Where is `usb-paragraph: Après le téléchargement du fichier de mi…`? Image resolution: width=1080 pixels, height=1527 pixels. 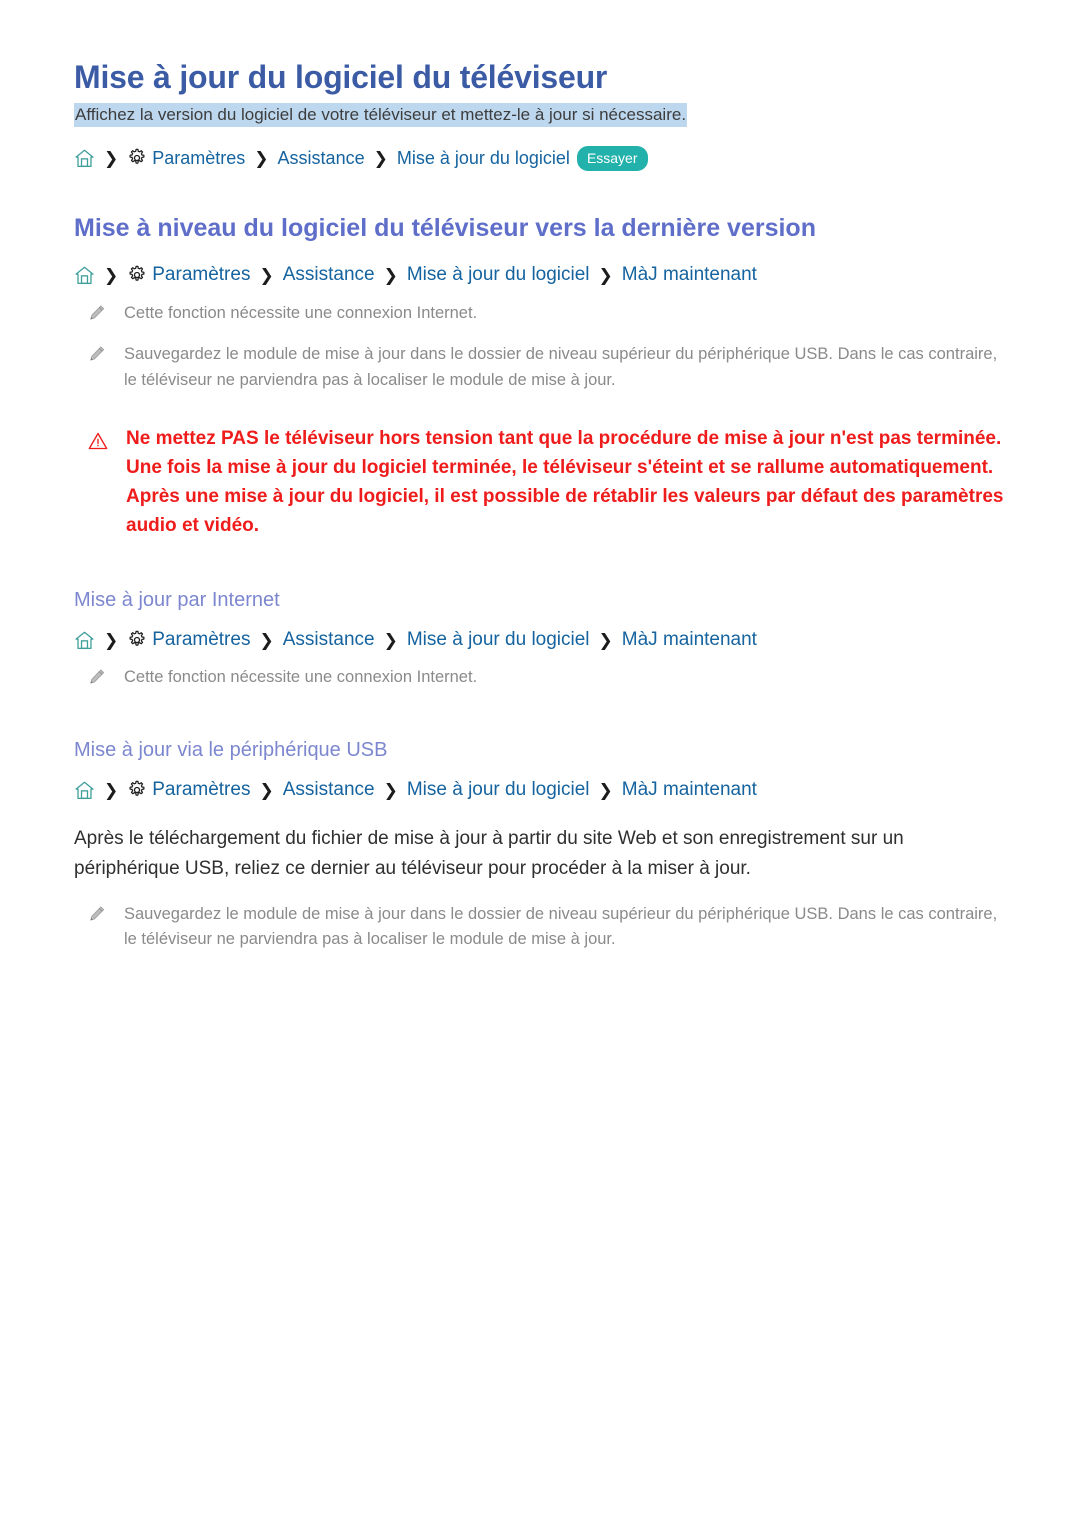
usb-paragraph: Après le téléchargement du fichier de mi… is located at coordinates (489, 853).